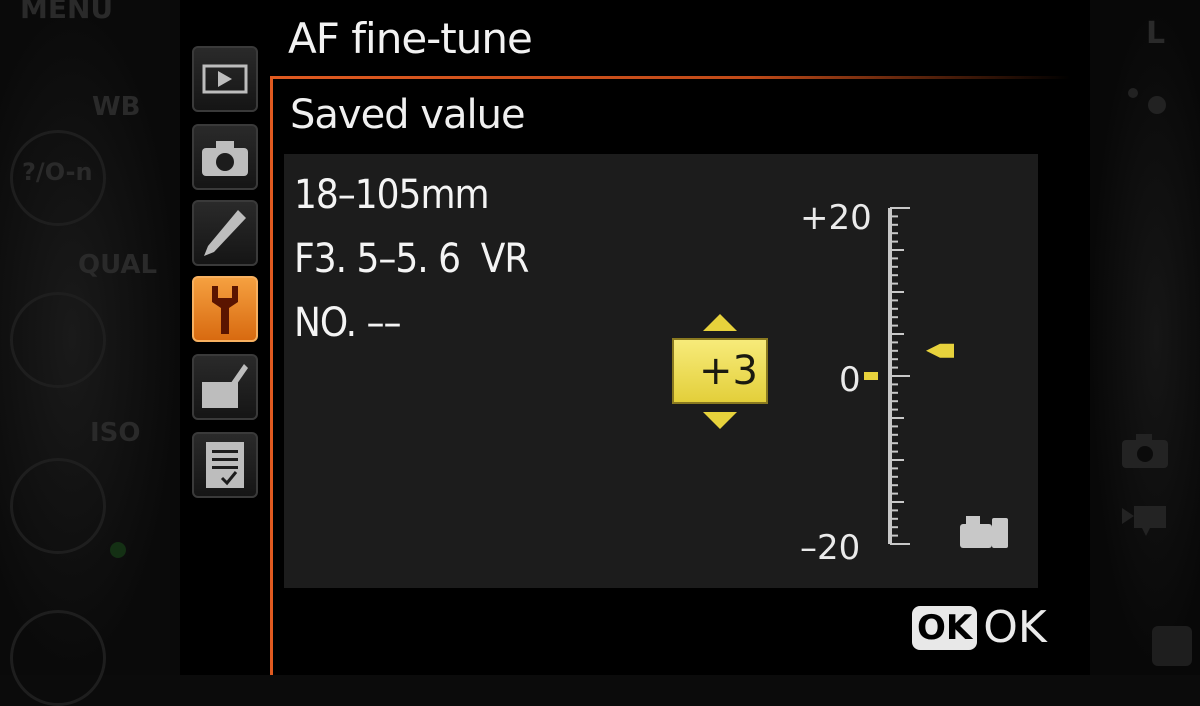  What do you see at coordinates (940, 350) in the screenshot?
I see `value-pointer` at bounding box center [940, 350].